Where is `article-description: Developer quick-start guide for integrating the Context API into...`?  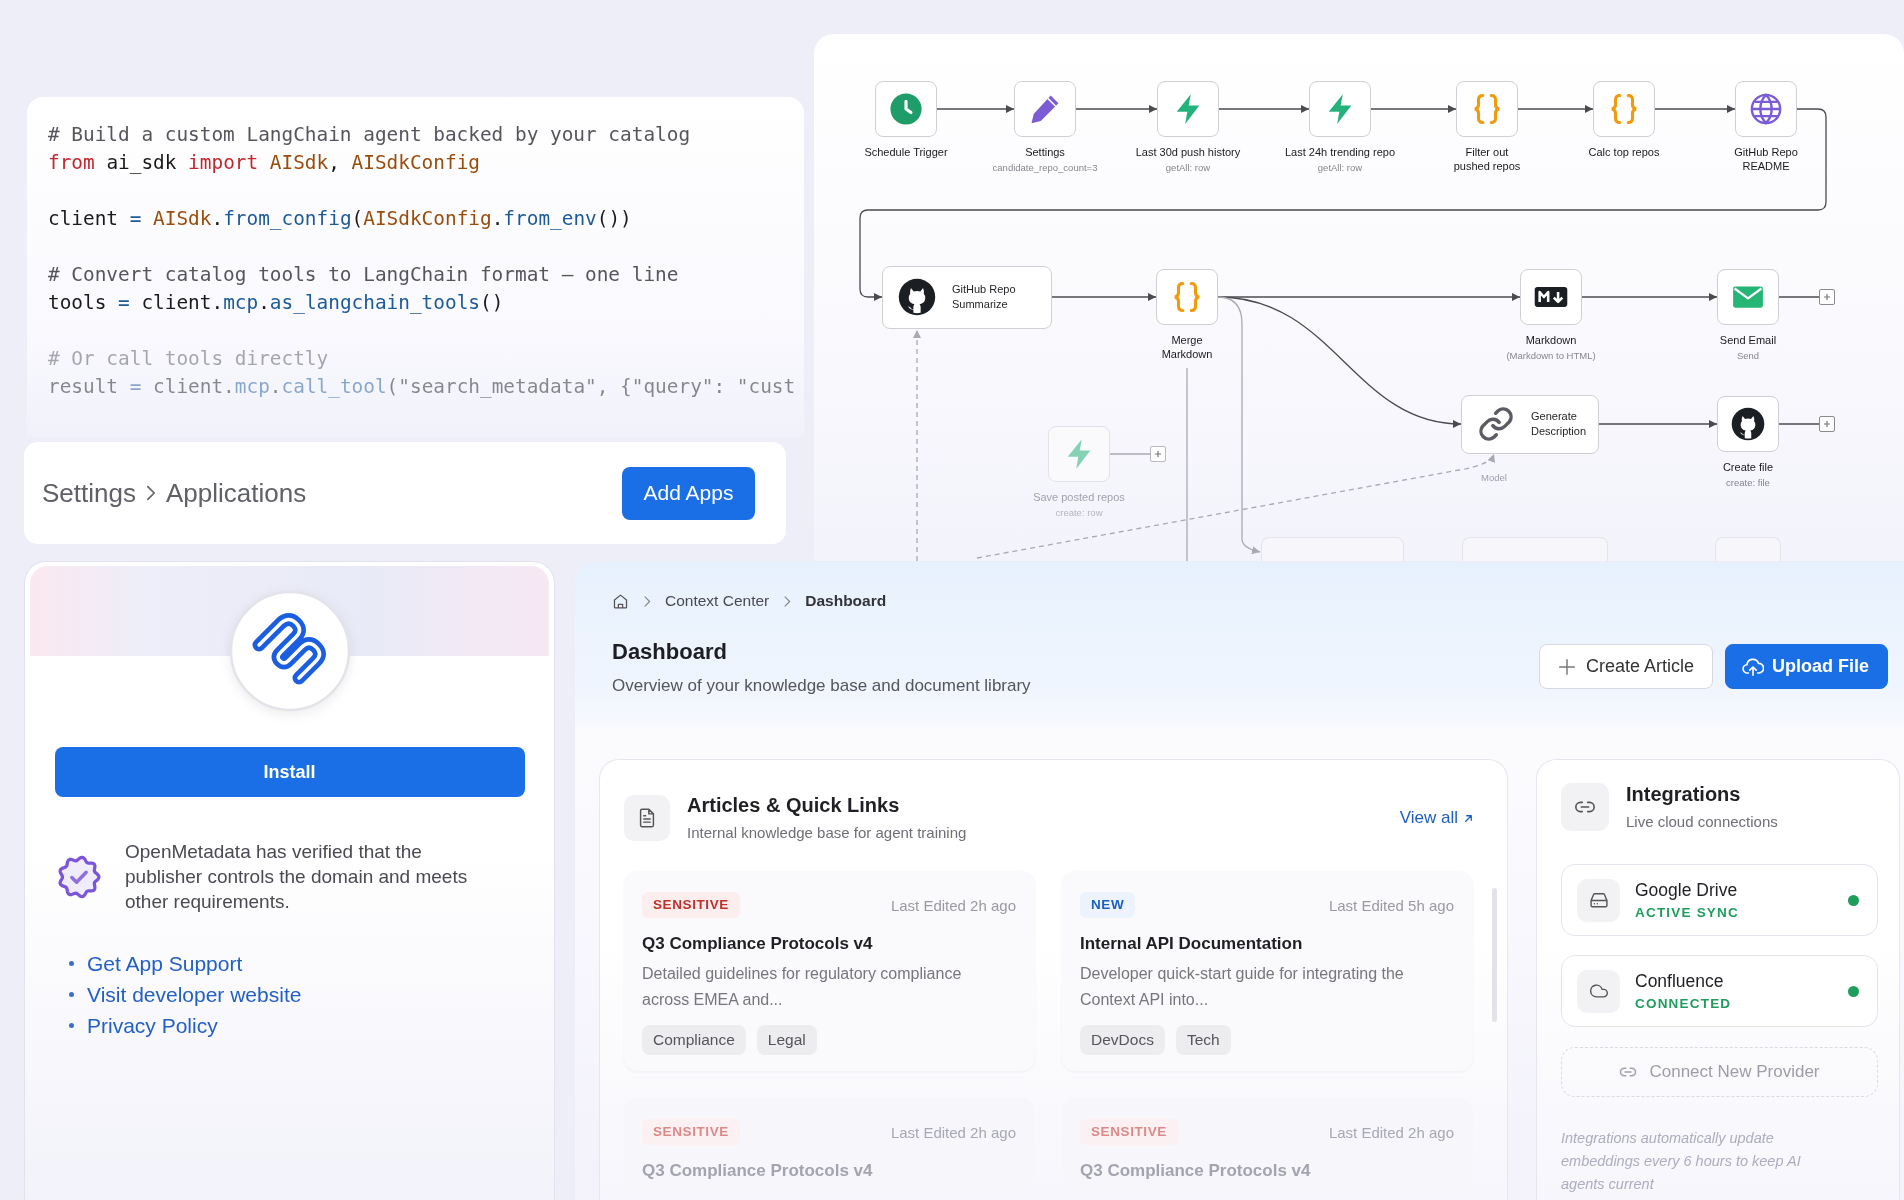
article-description: Developer quick-start guide for integrating the Context API into... is located at coordinates (1242, 987).